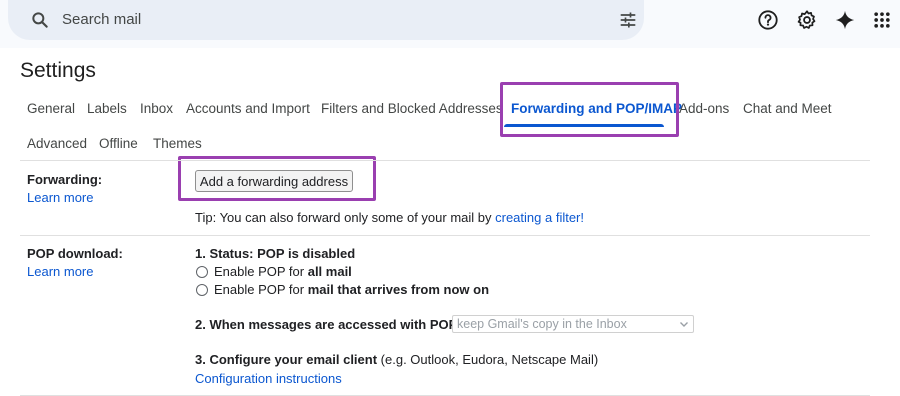  I want to click on chevron-down-icon, so click(684, 324).